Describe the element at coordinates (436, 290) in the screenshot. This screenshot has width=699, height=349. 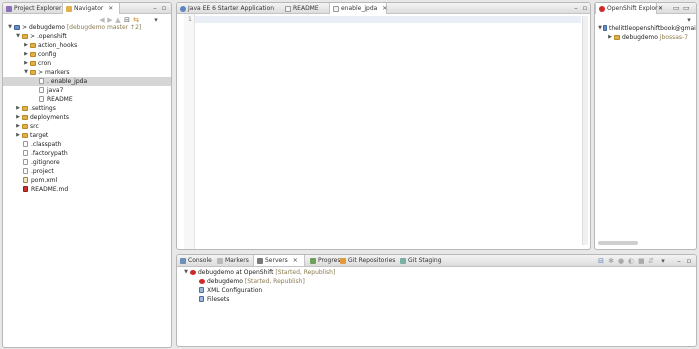
I see `tree-item-xml-configuration: XML Configuration` at that location.